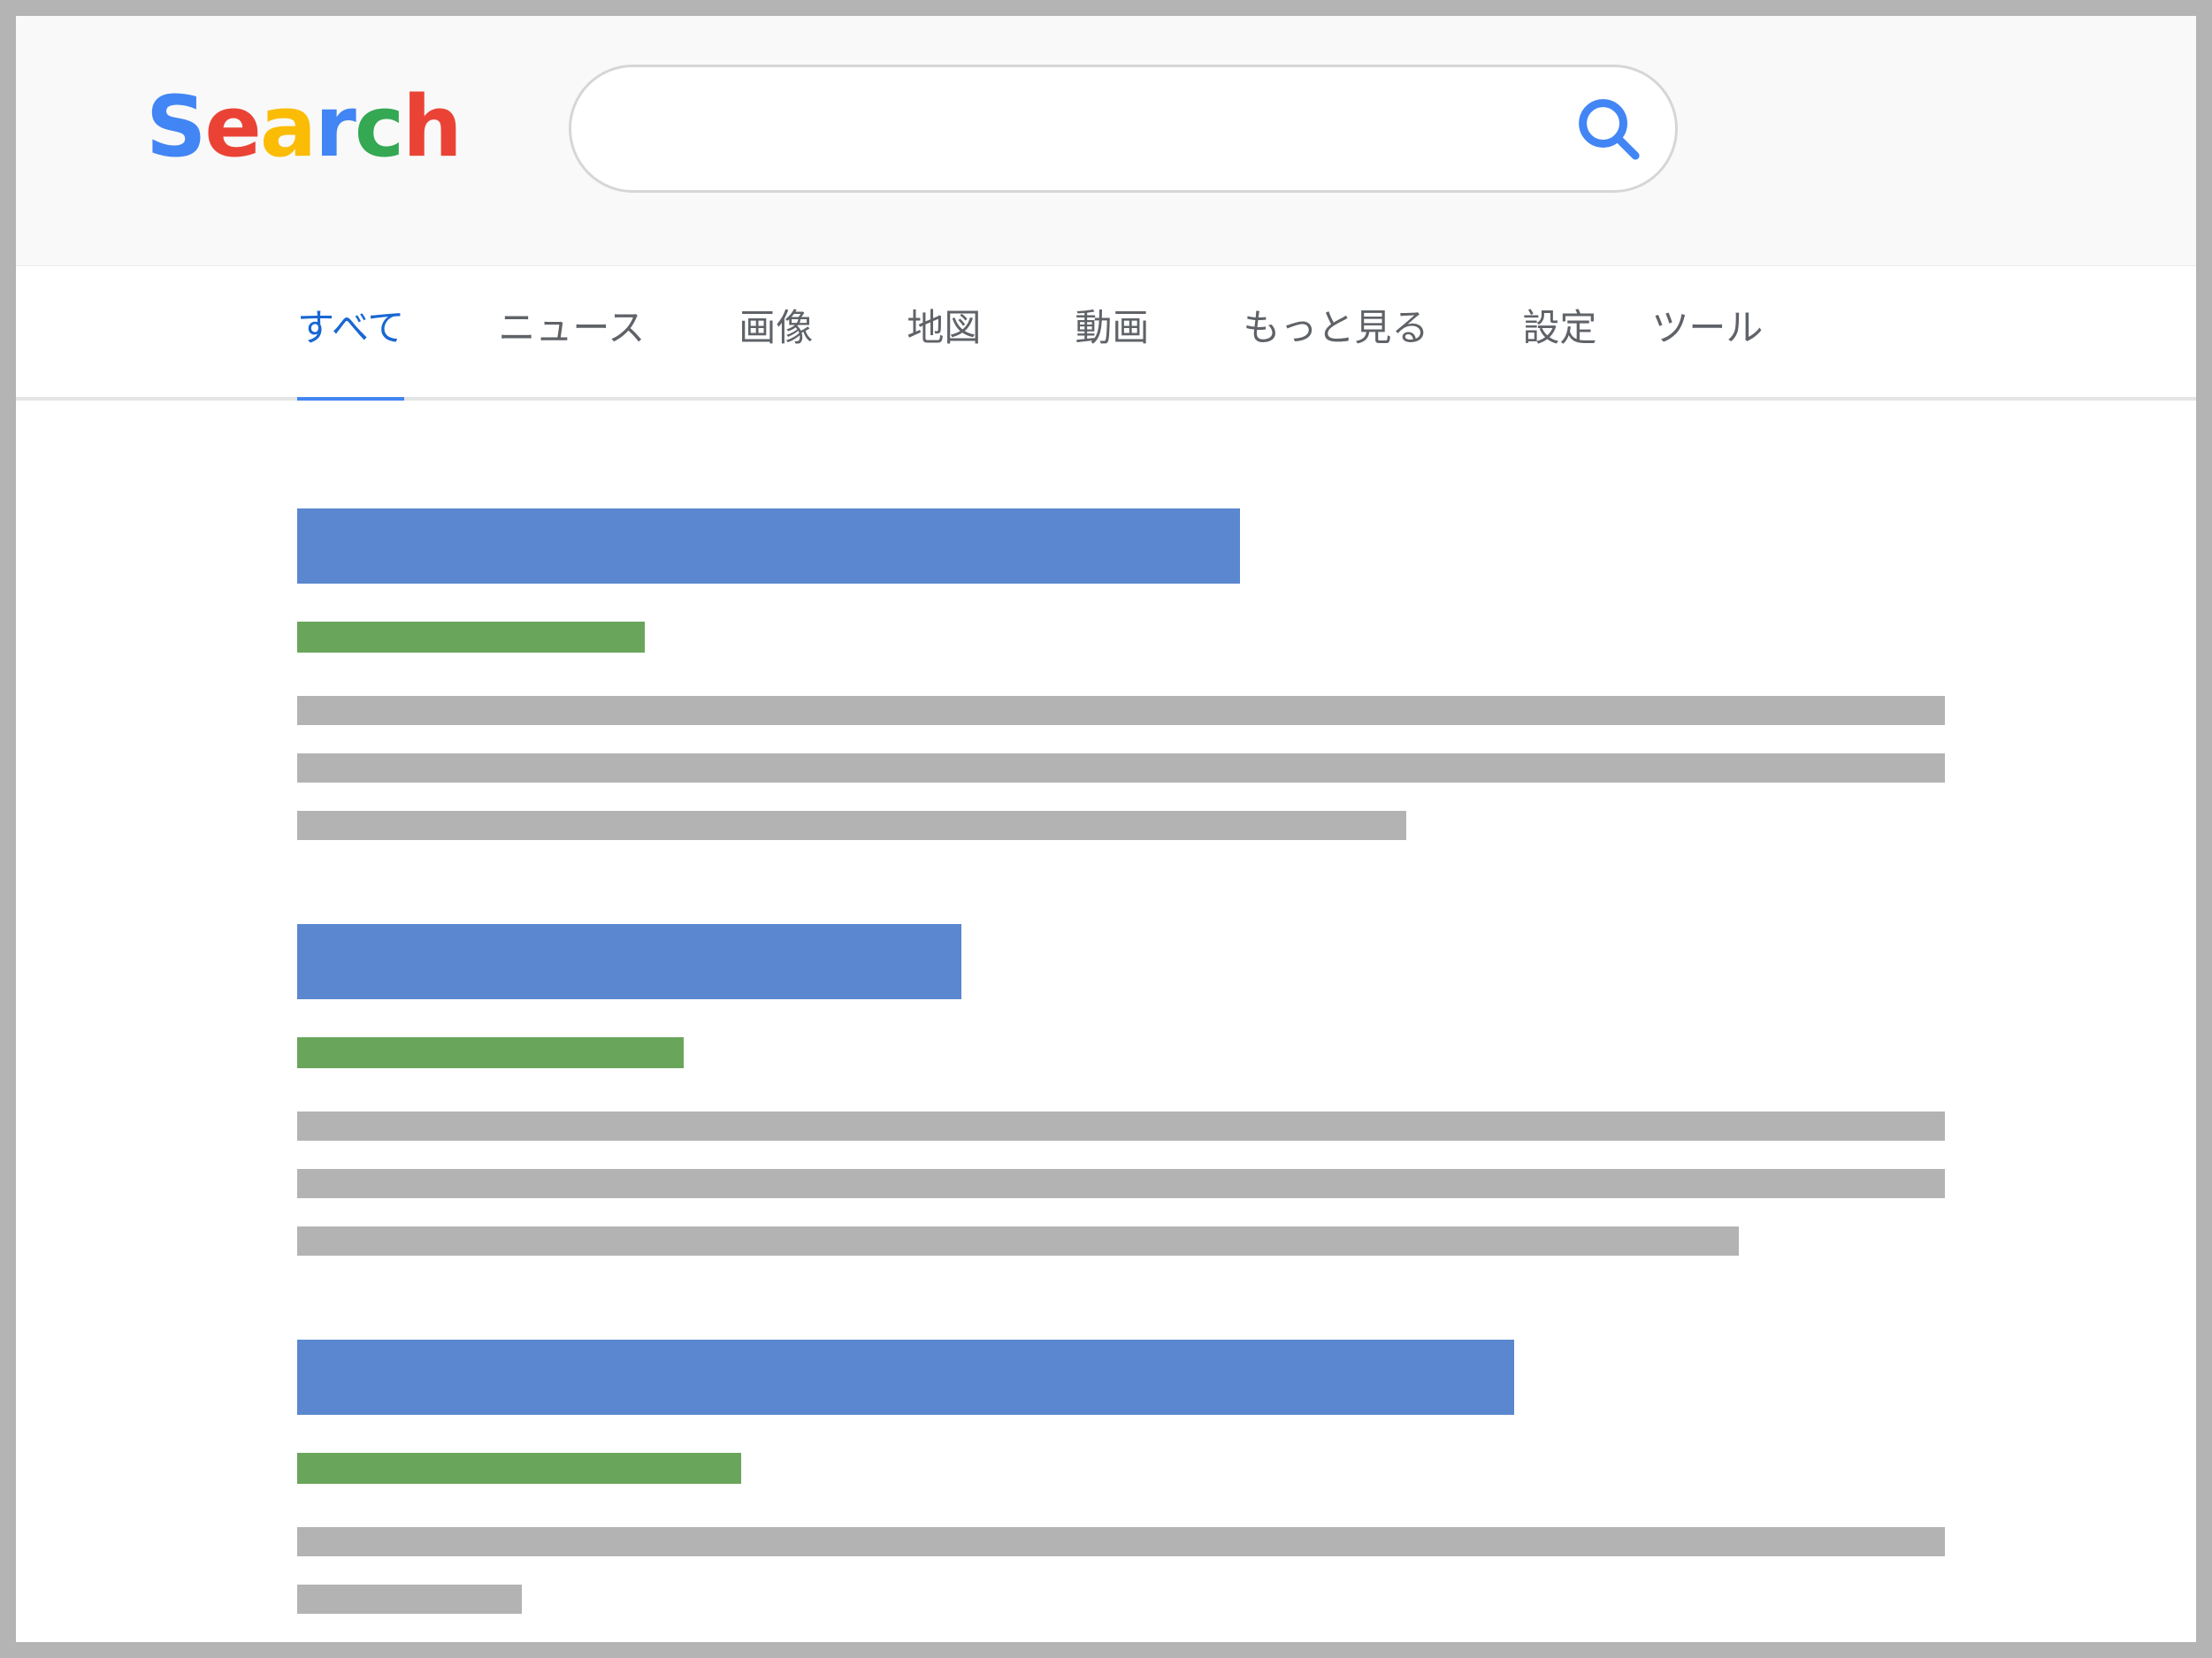 Image resolution: width=2212 pixels, height=1658 pixels. What do you see at coordinates (176, 127) in the screenshot?
I see `logo-letter-1: S` at bounding box center [176, 127].